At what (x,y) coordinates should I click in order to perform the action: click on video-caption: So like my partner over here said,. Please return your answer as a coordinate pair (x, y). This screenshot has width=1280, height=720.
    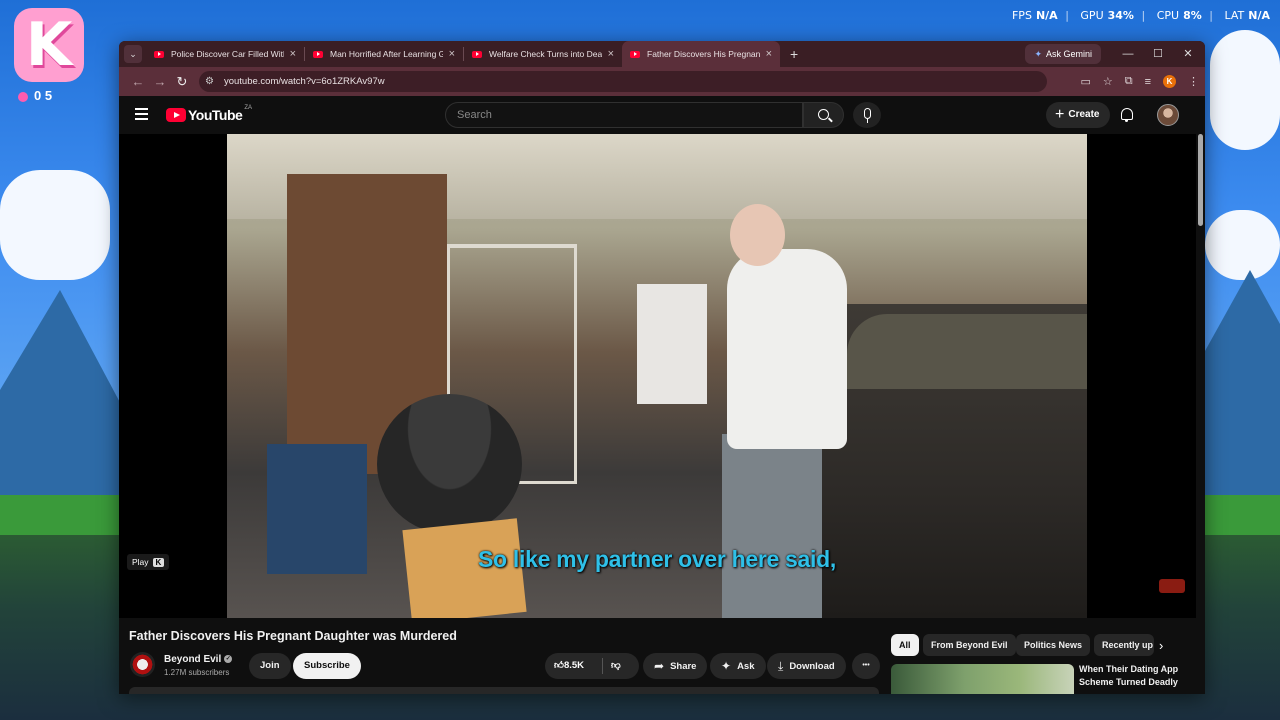
    Looking at the image, I should click on (657, 559).